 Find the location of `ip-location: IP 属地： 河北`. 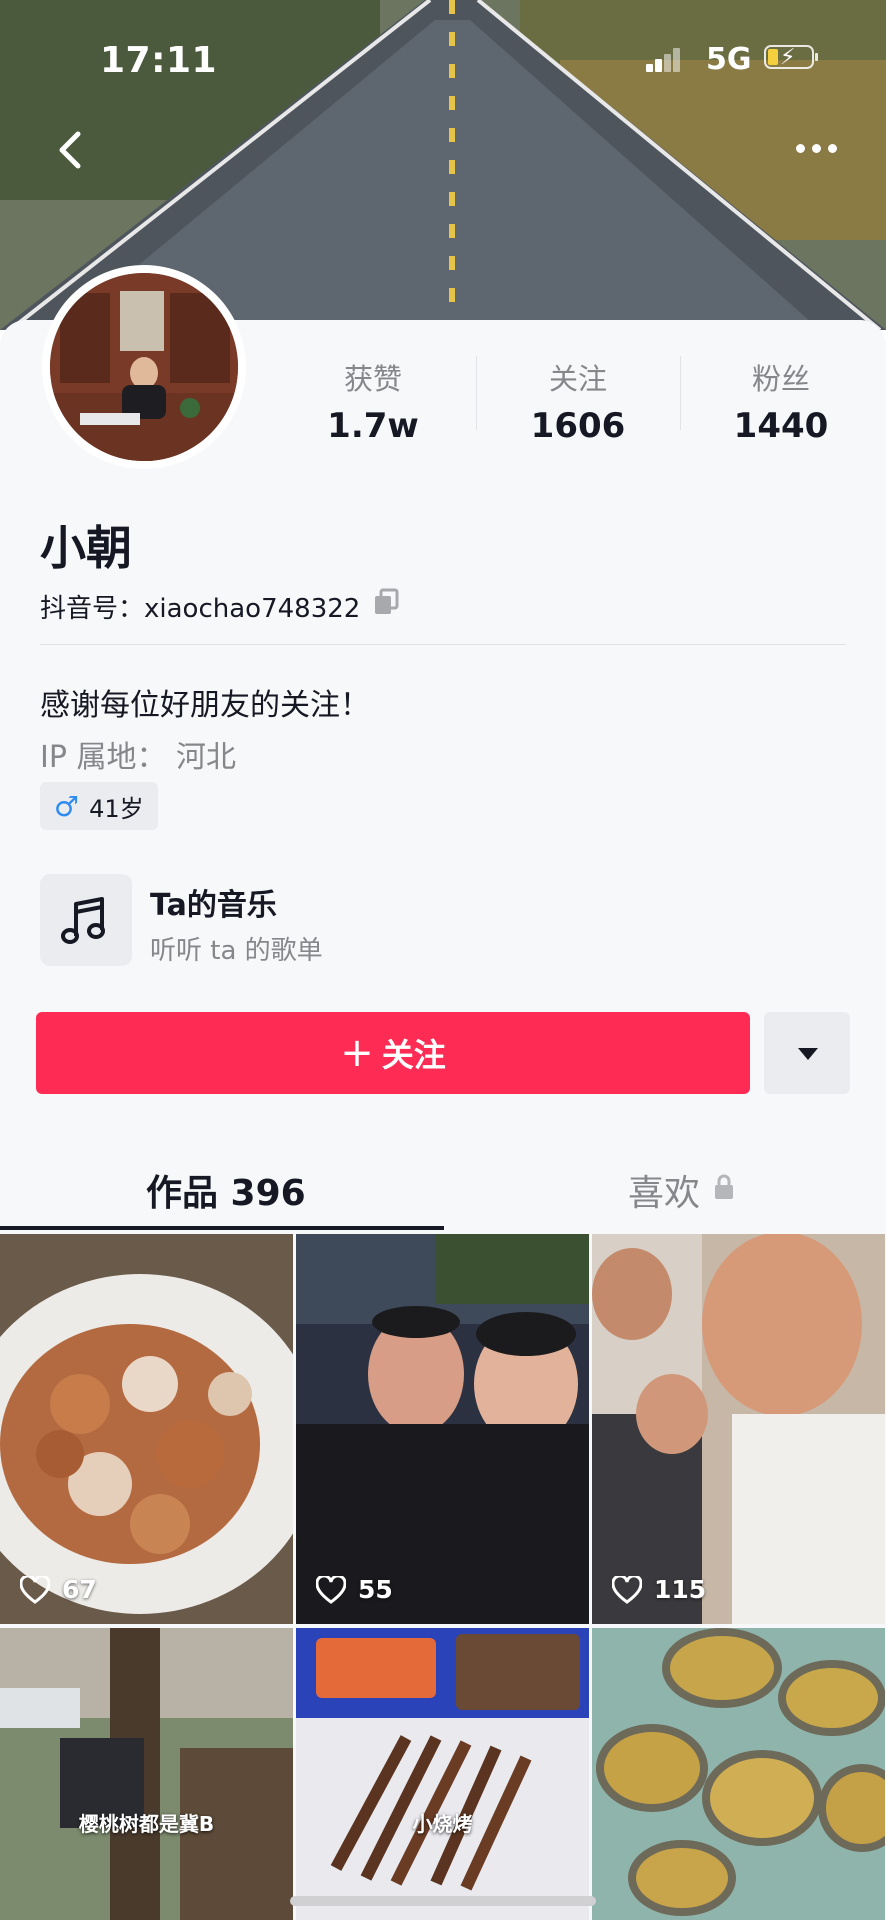

ip-location: IP 属地： 河北 is located at coordinates (138, 757).